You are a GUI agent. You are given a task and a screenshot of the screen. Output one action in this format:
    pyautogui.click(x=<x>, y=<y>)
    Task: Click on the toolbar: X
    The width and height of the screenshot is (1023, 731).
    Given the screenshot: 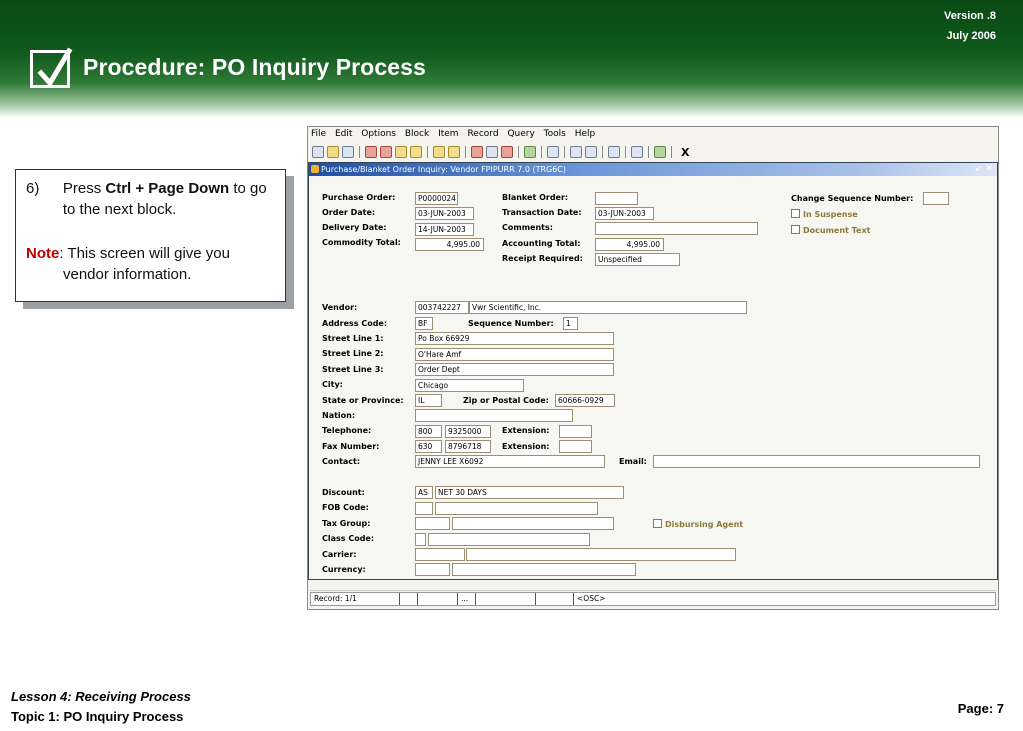 What is the action you would take?
    pyautogui.click(x=653, y=152)
    